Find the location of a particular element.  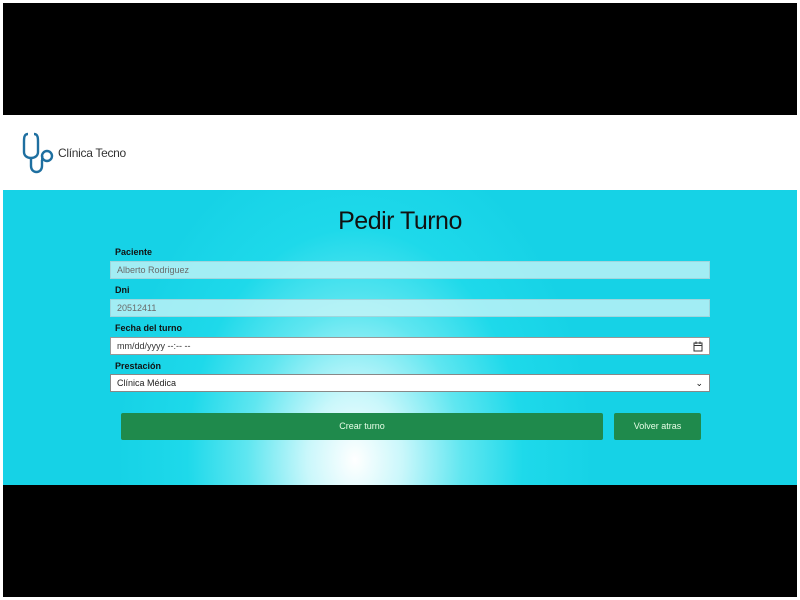

brand-logo: Clínica Tecno is located at coordinates (74, 153).